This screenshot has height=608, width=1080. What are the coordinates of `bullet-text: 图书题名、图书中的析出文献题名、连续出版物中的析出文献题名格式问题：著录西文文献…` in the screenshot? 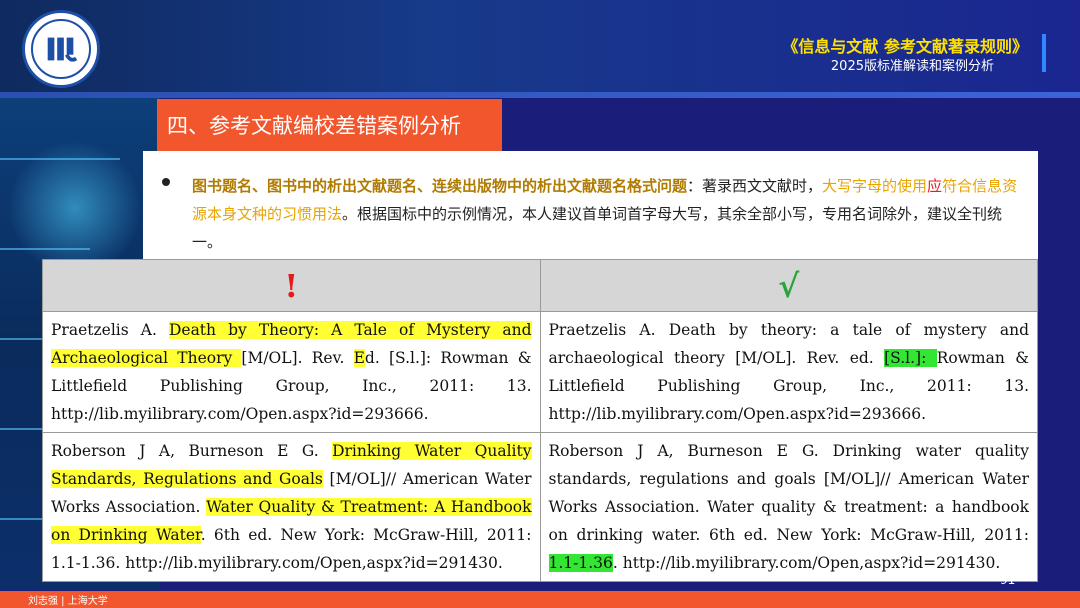 It's located at (607, 214).